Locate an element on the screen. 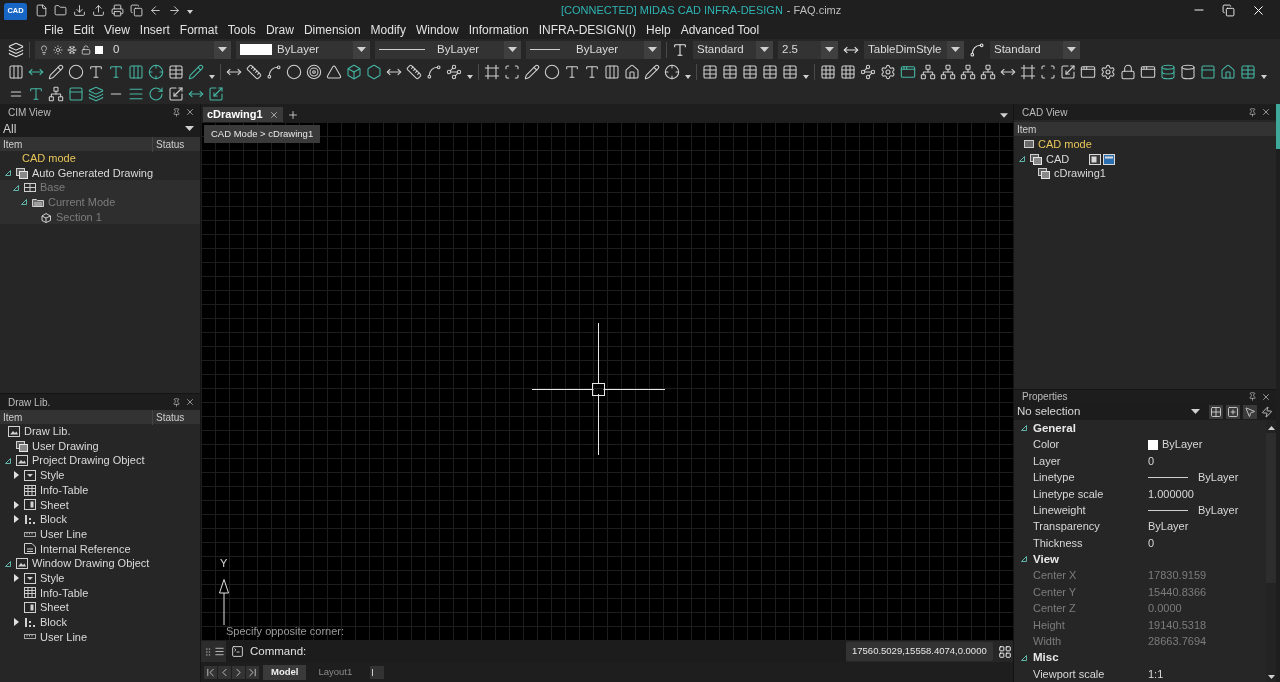 This screenshot has height=682, width=1280. menu-item: Advanced Tool is located at coordinates (720, 29).